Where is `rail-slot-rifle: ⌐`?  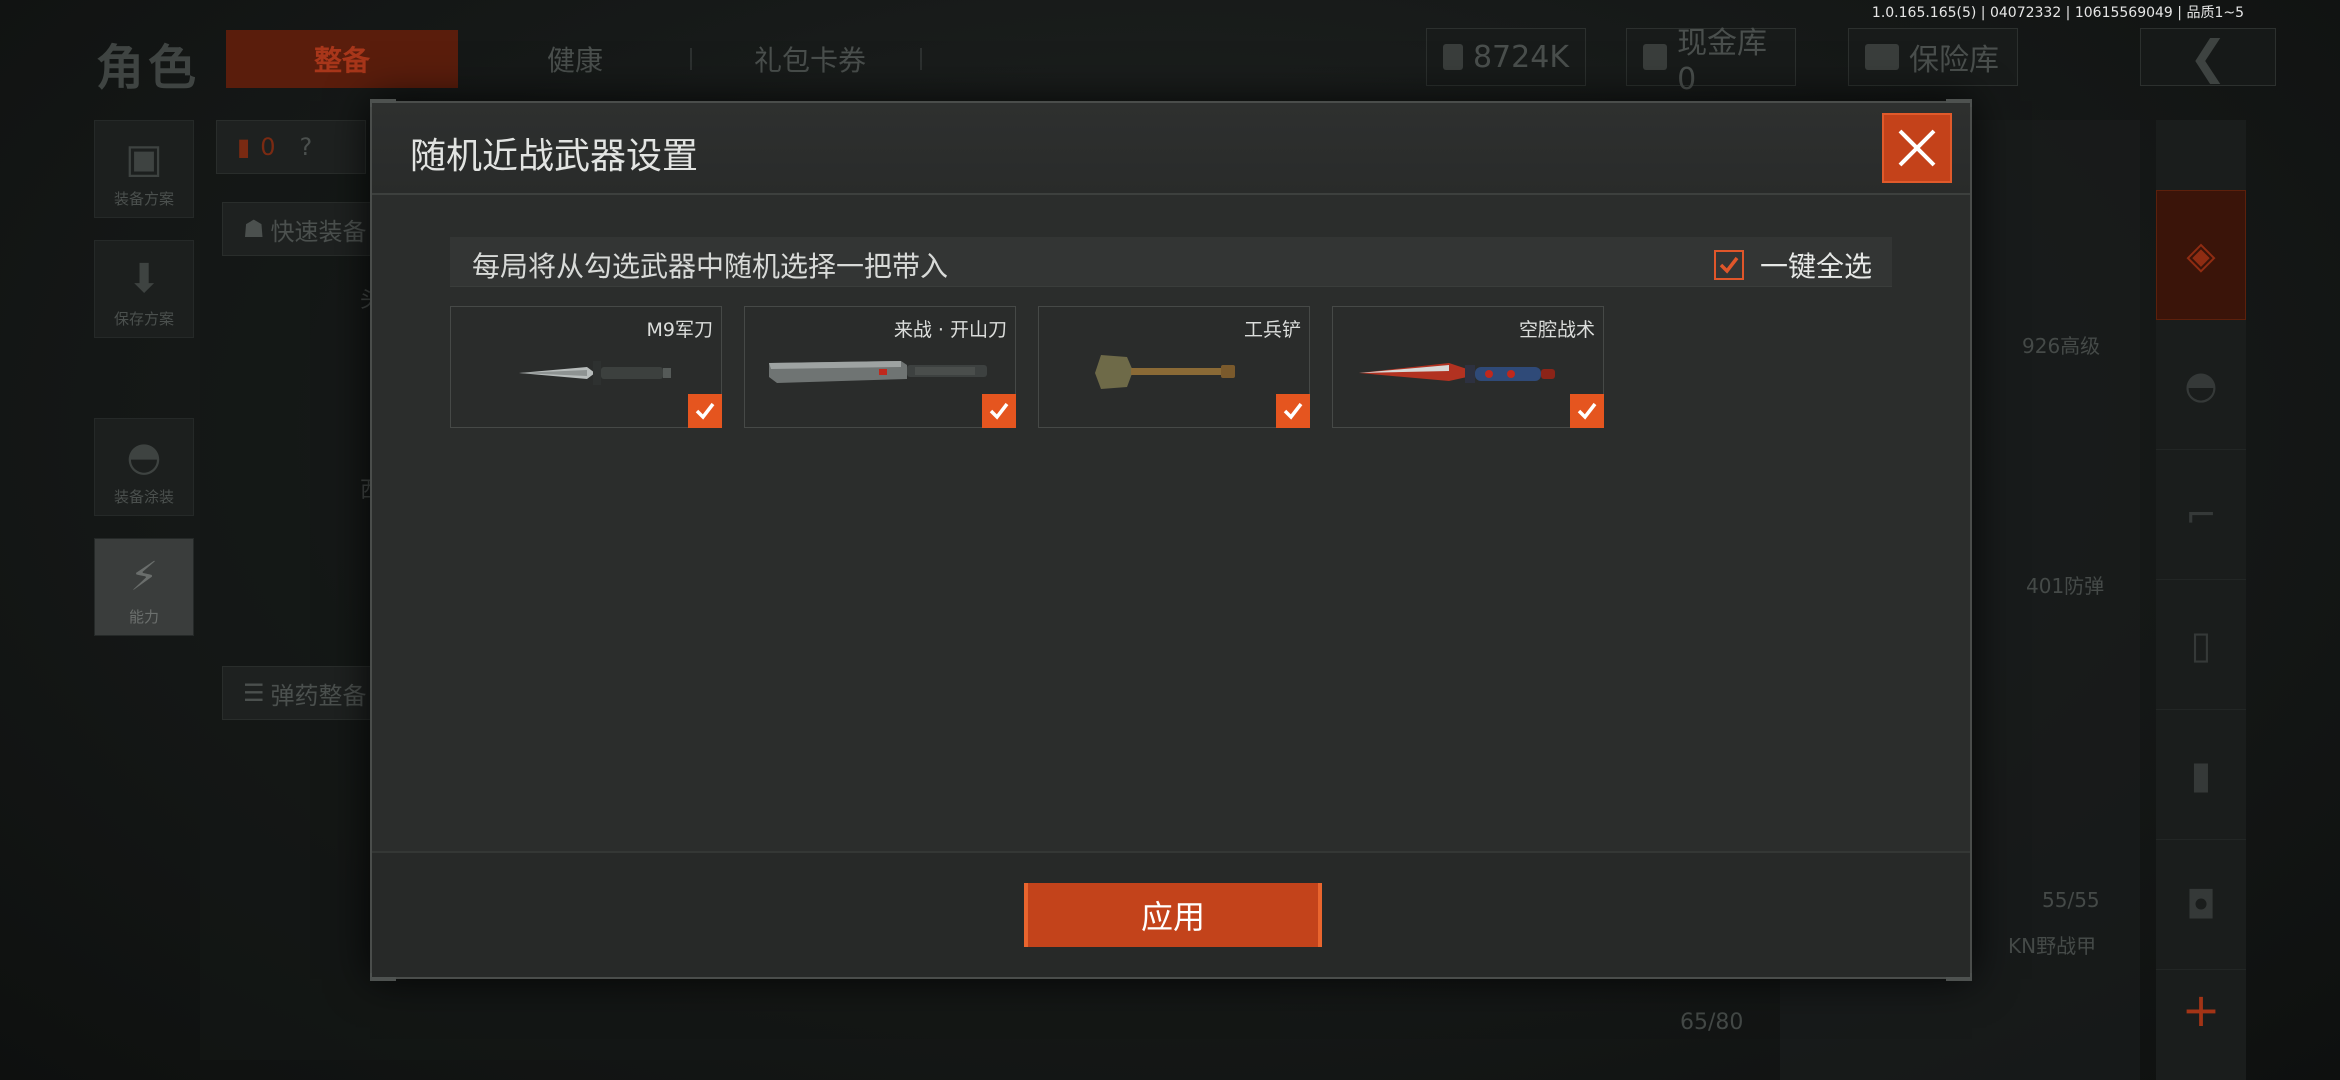 rail-slot-rifle: ⌐ is located at coordinates (2201, 515).